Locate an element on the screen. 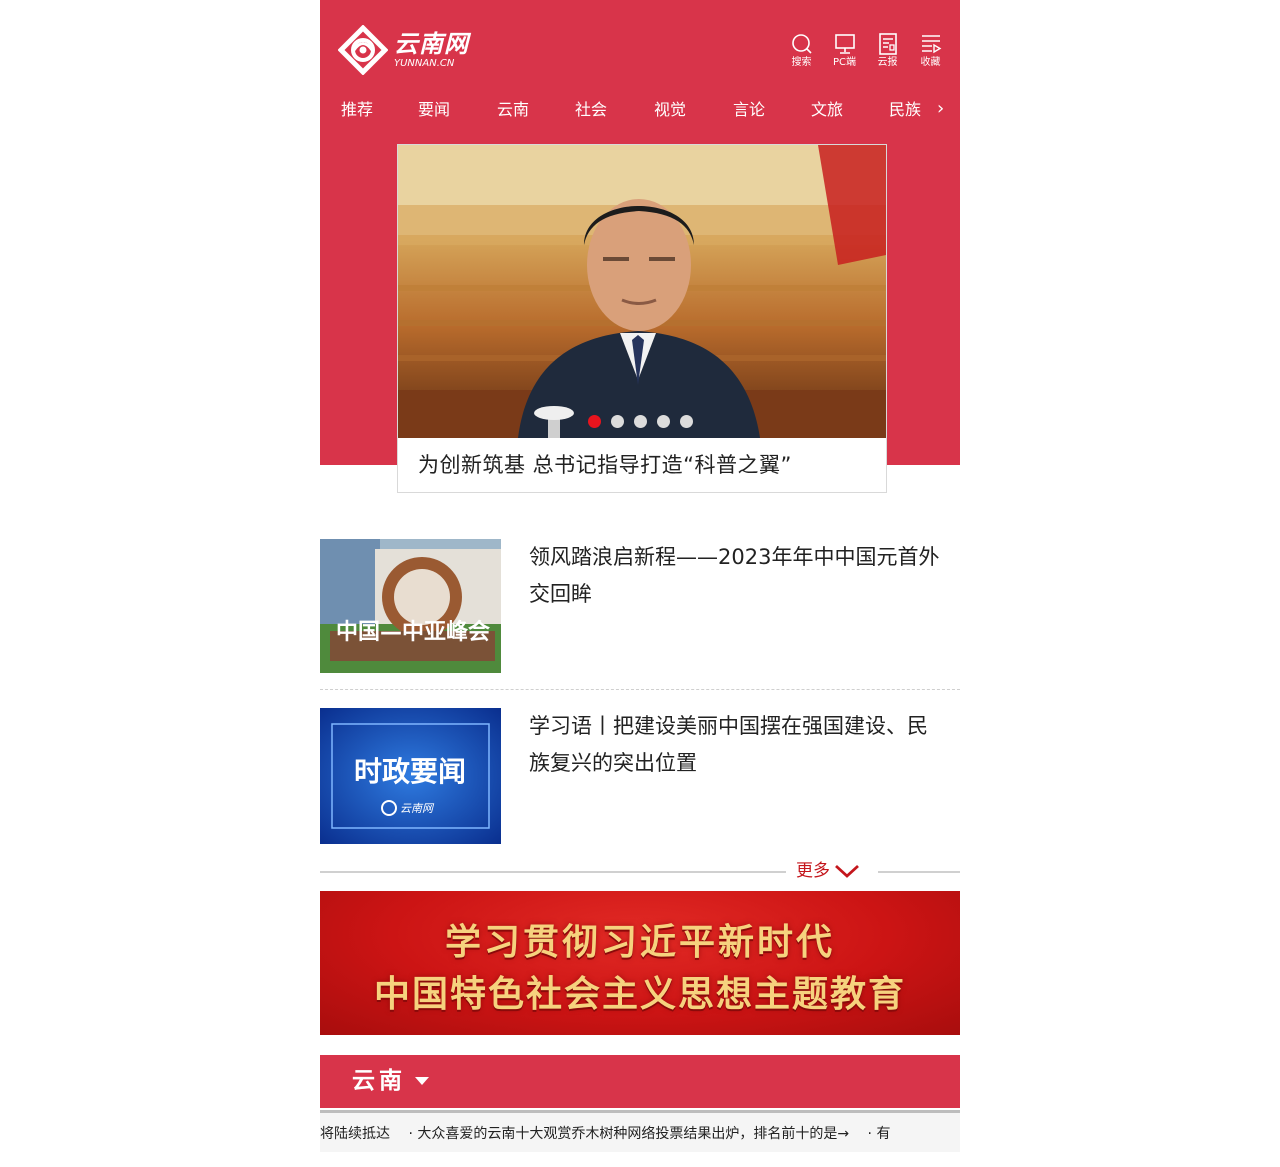 This screenshot has height=1167, width=1280. hero-illustration is located at coordinates (642, 291).